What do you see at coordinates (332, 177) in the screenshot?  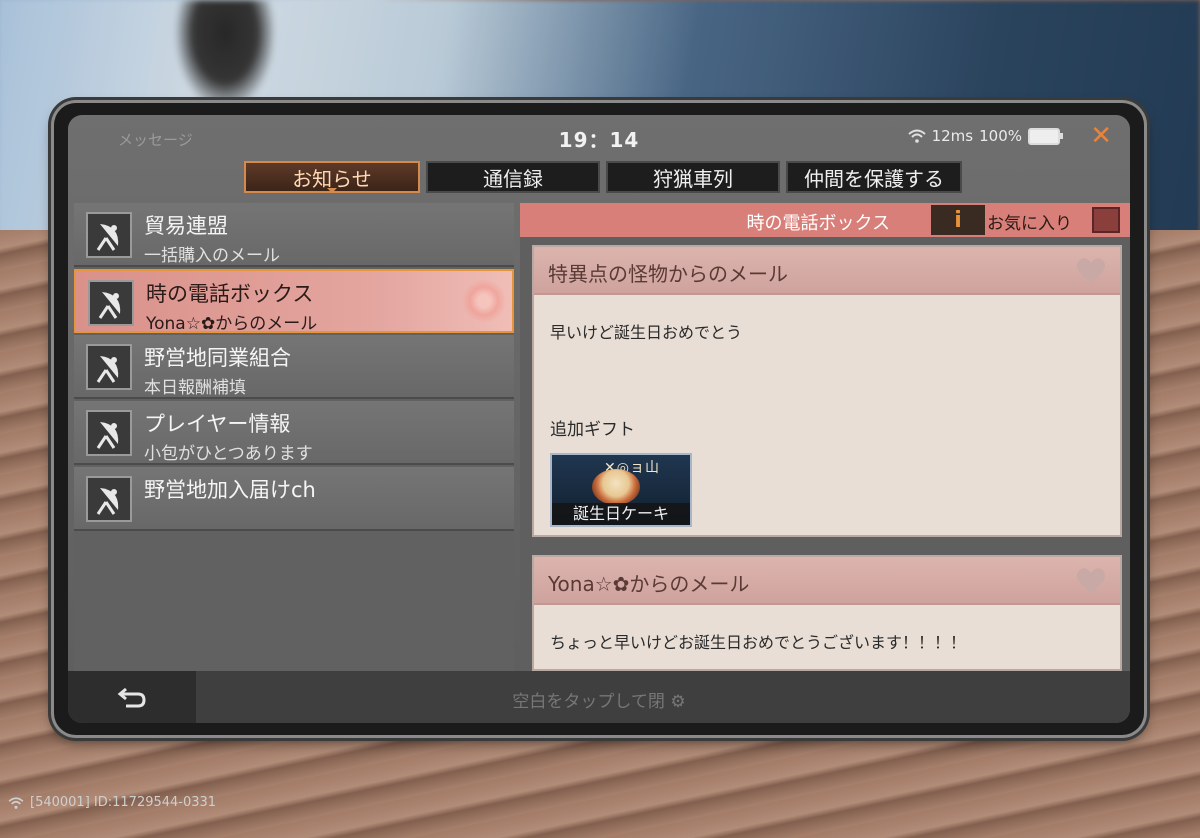 I see `tab-notices: お知らせ` at bounding box center [332, 177].